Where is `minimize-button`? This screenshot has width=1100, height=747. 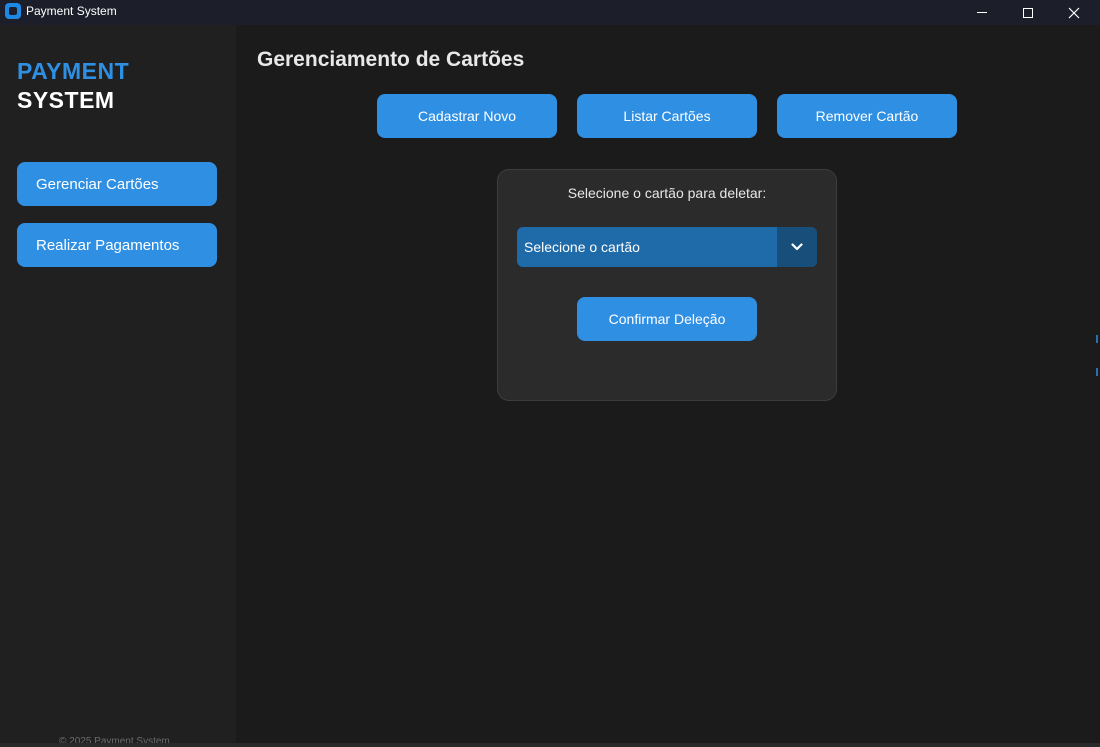
minimize-button is located at coordinates (982, 12).